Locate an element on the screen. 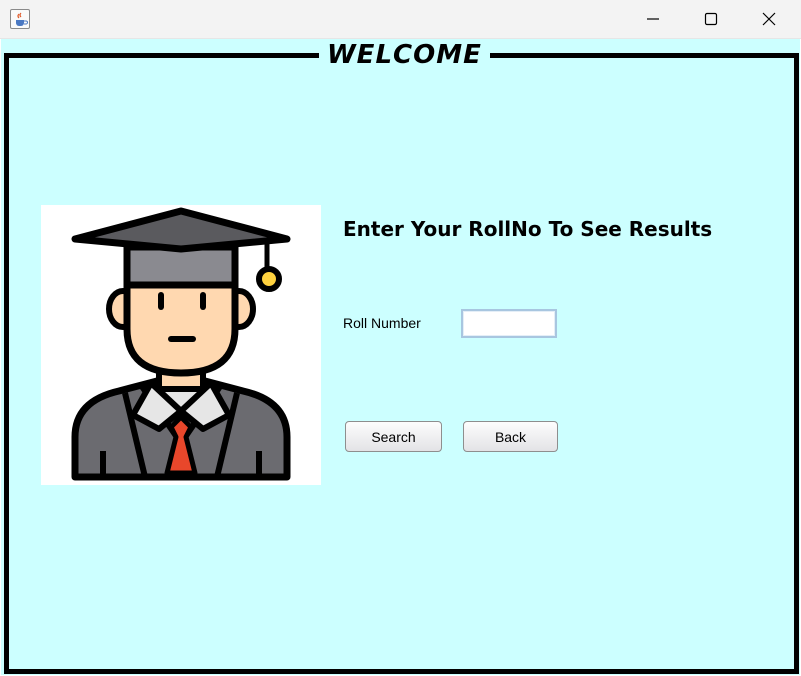 This screenshot has width=801, height=676. maximize-button is located at coordinates (711, 19).